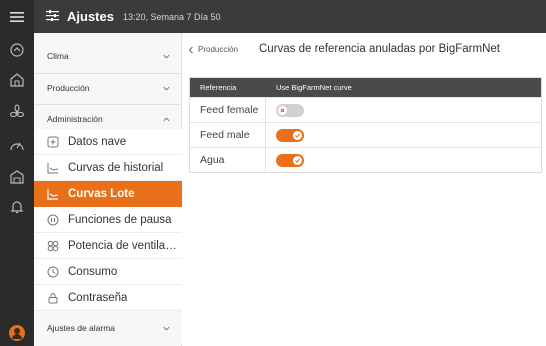 The height and width of the screenshot is (346, 546). I want to click on x-icon, so click(282, 110).